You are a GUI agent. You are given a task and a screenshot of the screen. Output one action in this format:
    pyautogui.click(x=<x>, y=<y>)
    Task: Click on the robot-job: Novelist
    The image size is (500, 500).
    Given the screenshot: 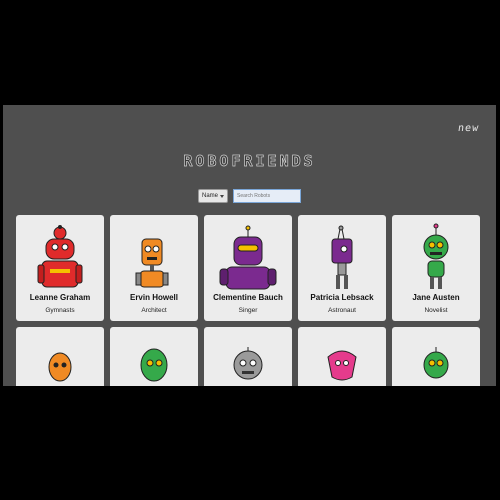 What is the action you would take?
    pyautogui.click(x=436, y=310)
    